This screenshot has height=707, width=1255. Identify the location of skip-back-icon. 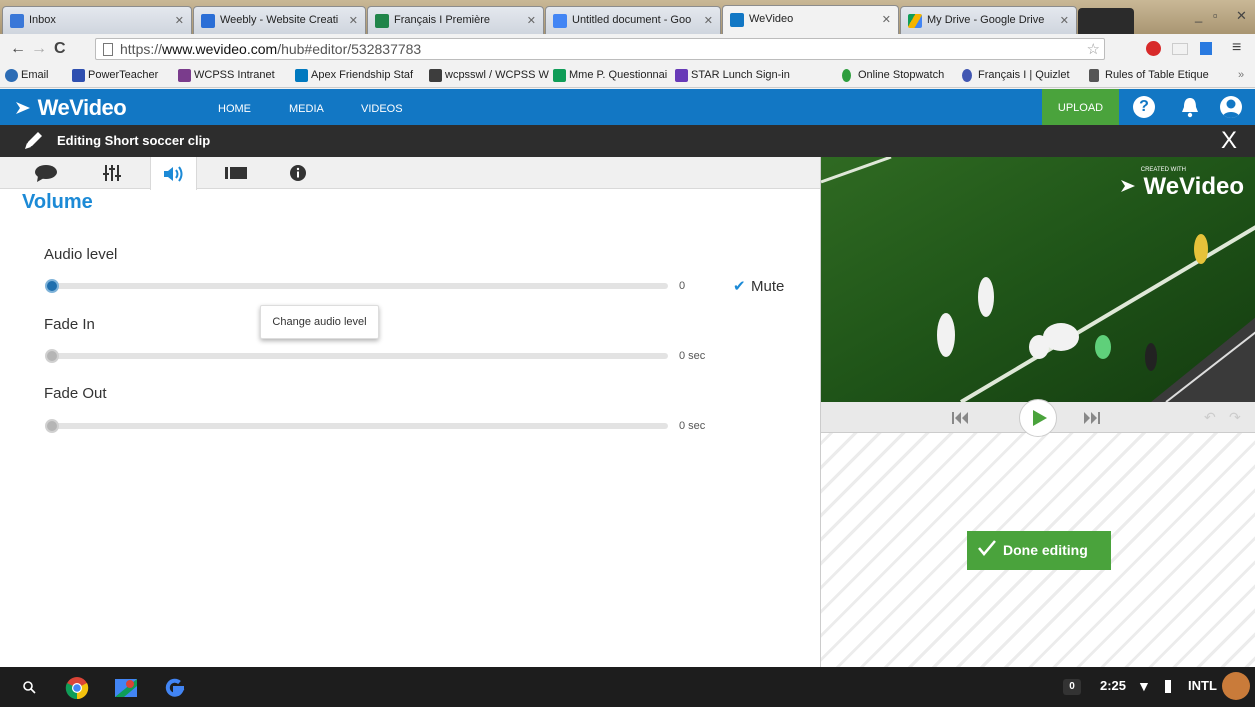
(960, 418).